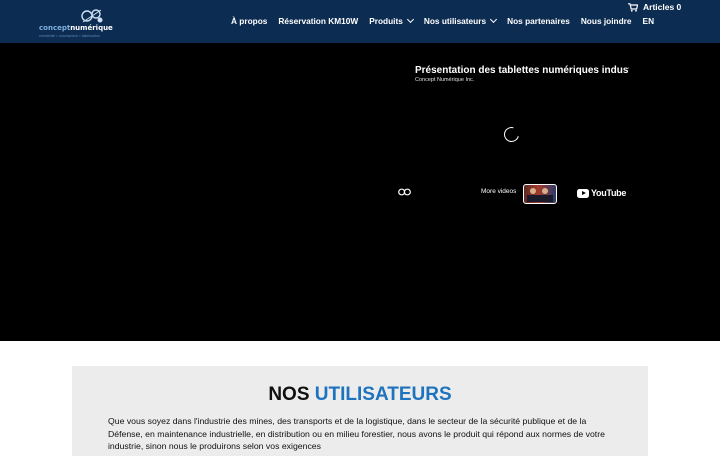 The height and width of the screenshot is (456, 720). What do you see at coordinates (391, 20) in the screenshot?
I see `nav-item-produits: Produits` at bounding box center [391, 20].